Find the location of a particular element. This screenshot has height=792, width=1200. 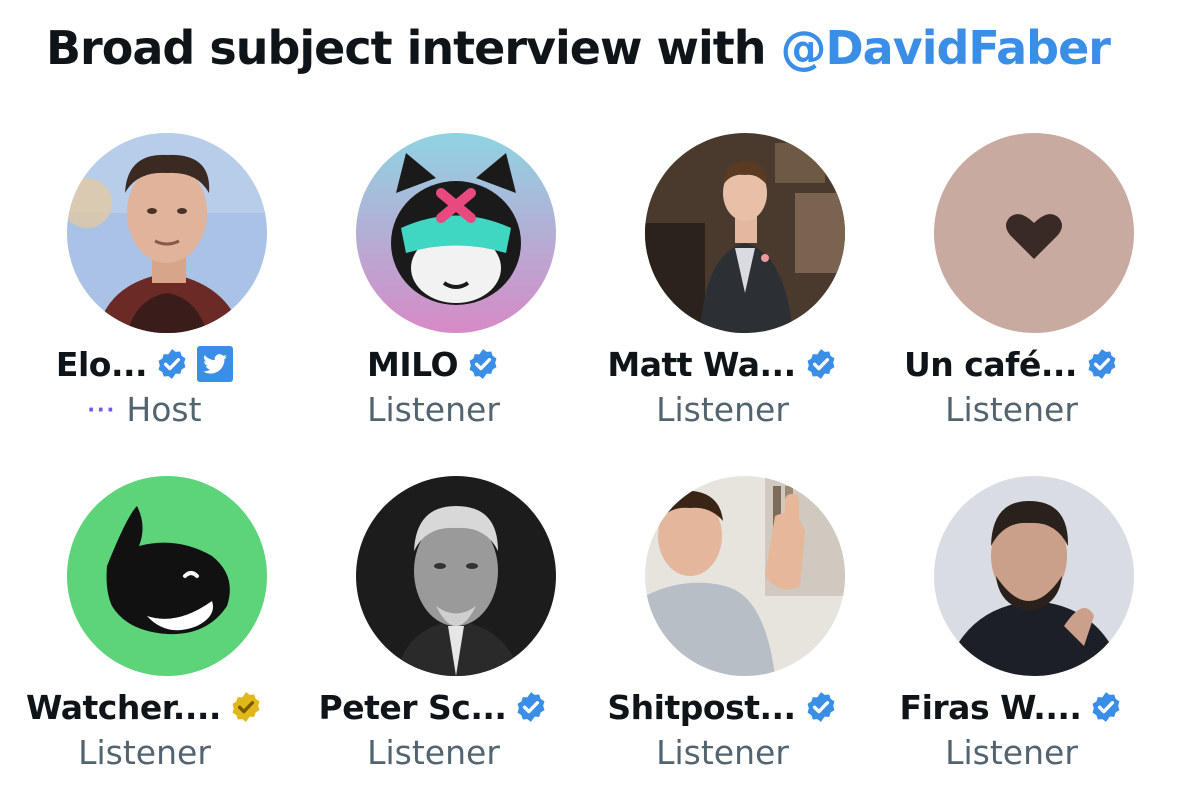

space-title: Broad subject interview with @DavidFaber is located at coordinates (578, 48).